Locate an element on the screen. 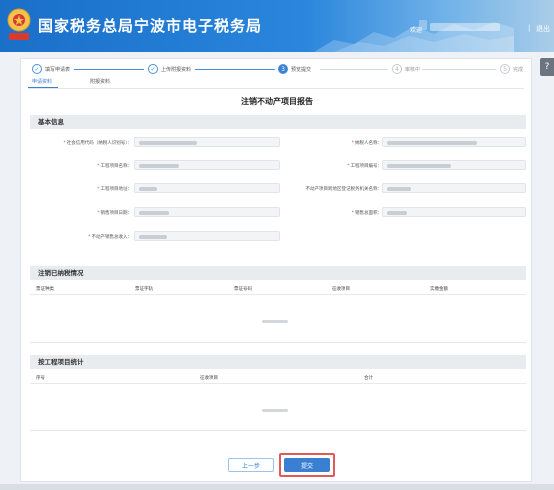 This screenshot has height=490, width=554. project-number-field is located at coordinates (454, 165).